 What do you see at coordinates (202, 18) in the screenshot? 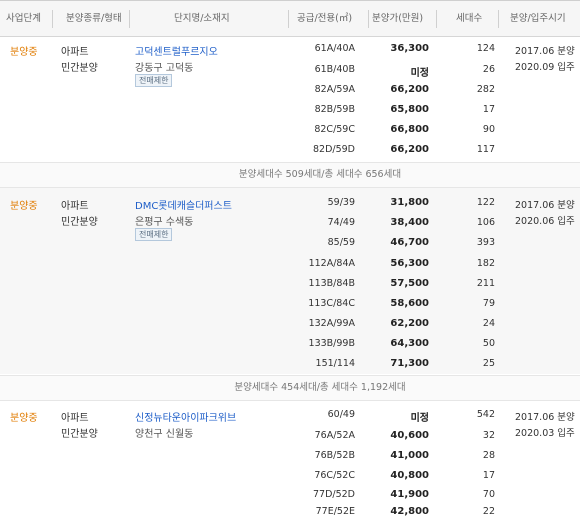
I see `header-complex: 단지명/소재지` at bounding box center [202, 18].